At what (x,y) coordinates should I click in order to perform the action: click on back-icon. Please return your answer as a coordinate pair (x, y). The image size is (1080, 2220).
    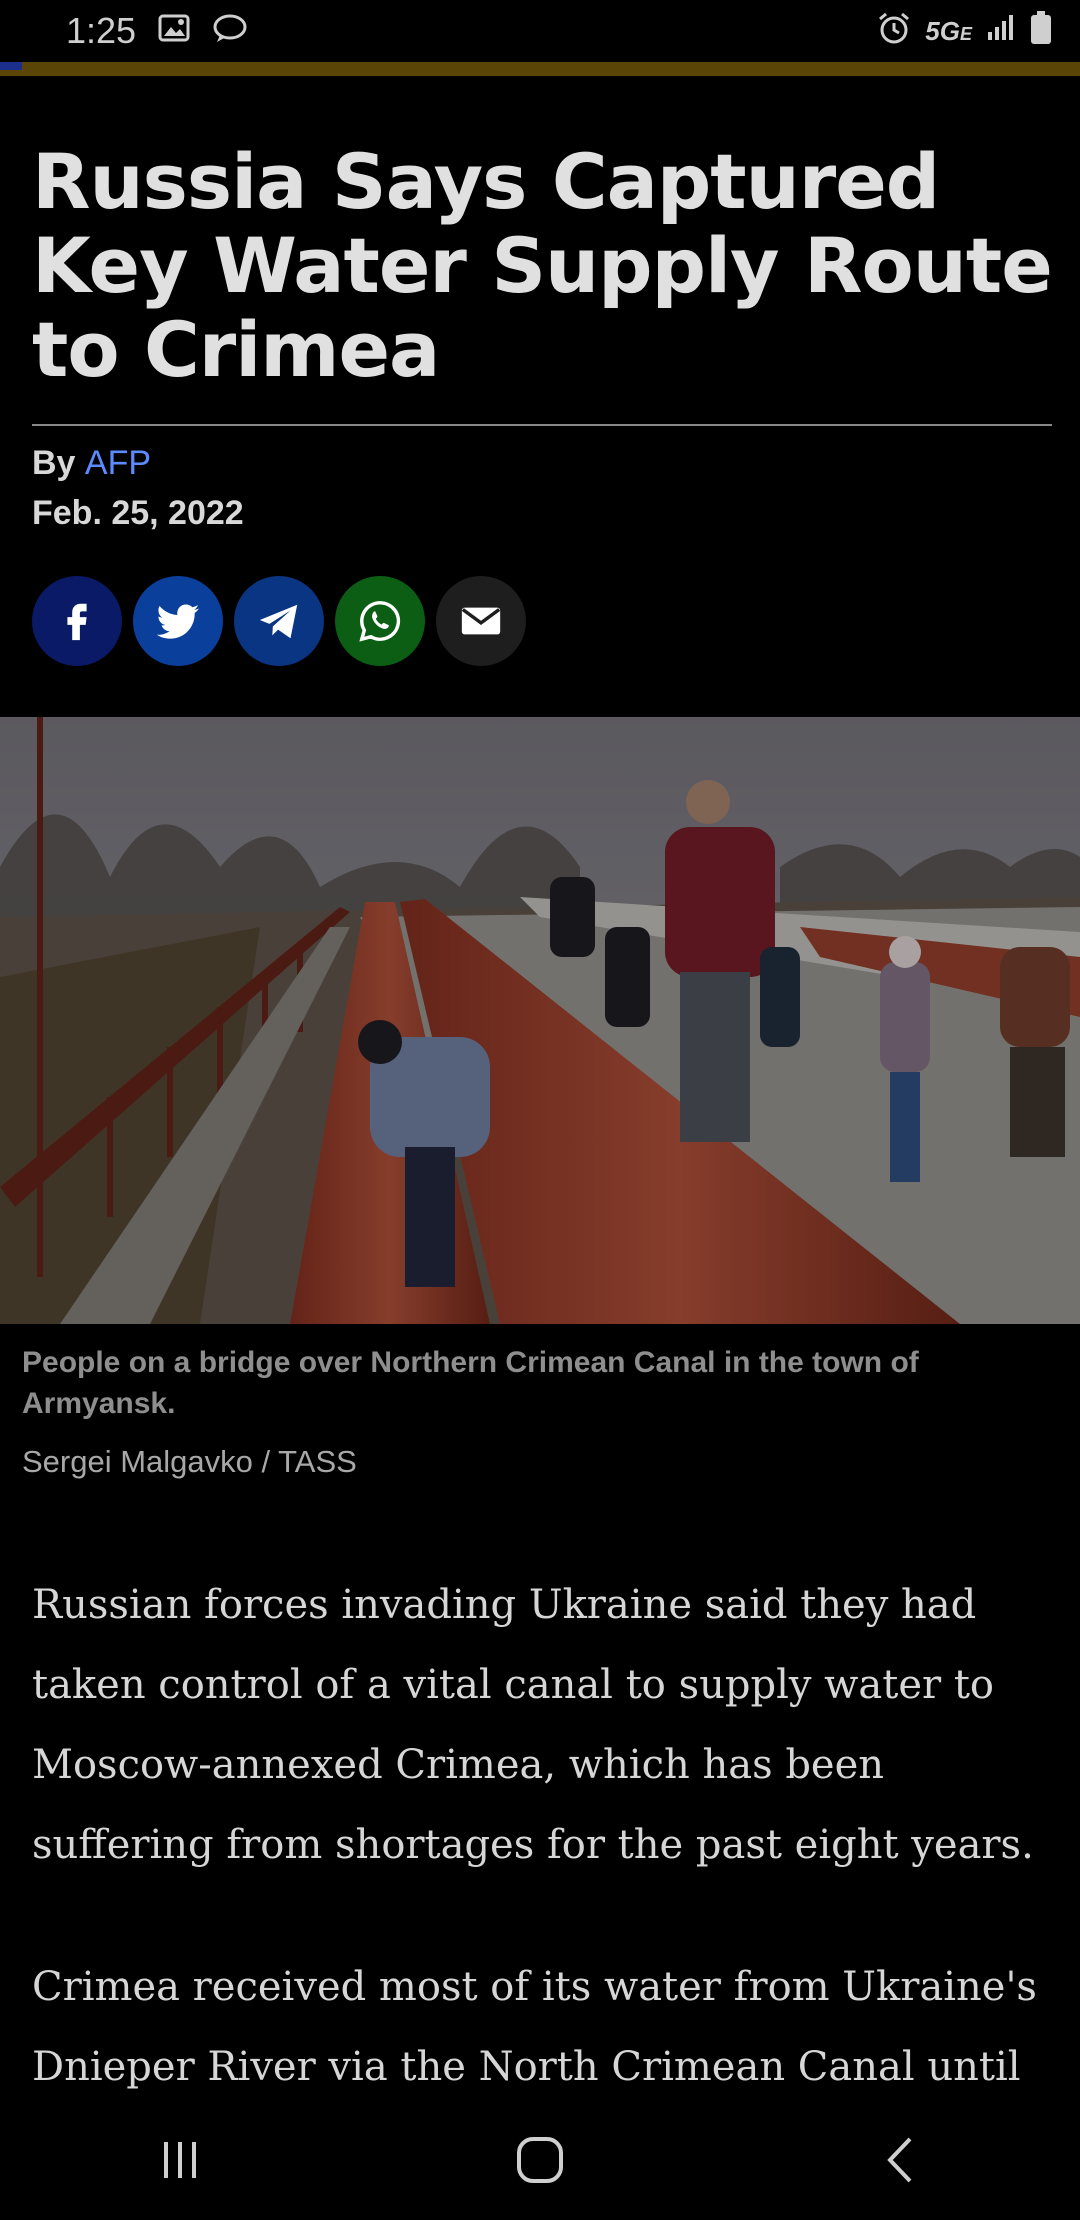
    Looking at the image, I should click on (899, 2160).